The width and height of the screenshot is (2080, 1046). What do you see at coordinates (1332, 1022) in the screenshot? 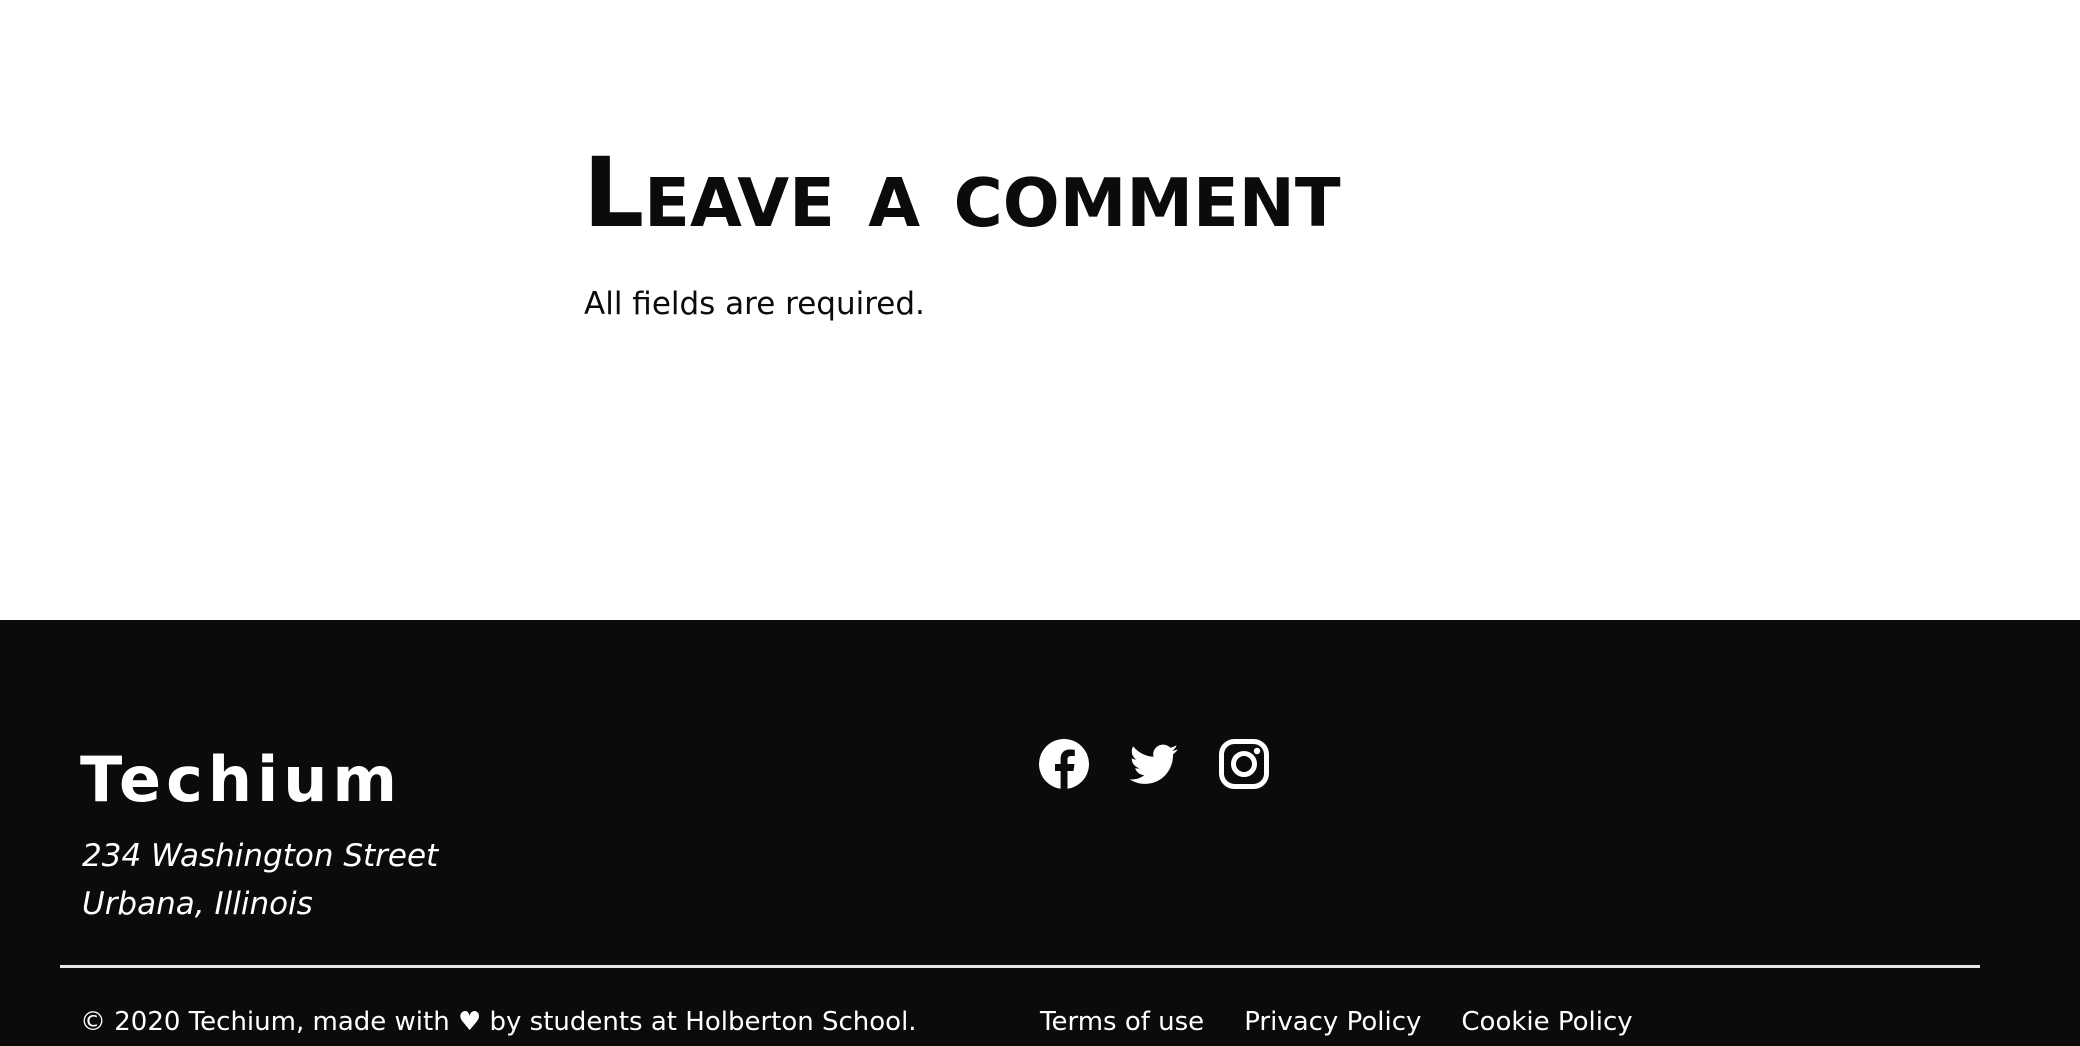
I see `privacy-policy-link: Privacy Policy` at bounding box center [1332, 1022].